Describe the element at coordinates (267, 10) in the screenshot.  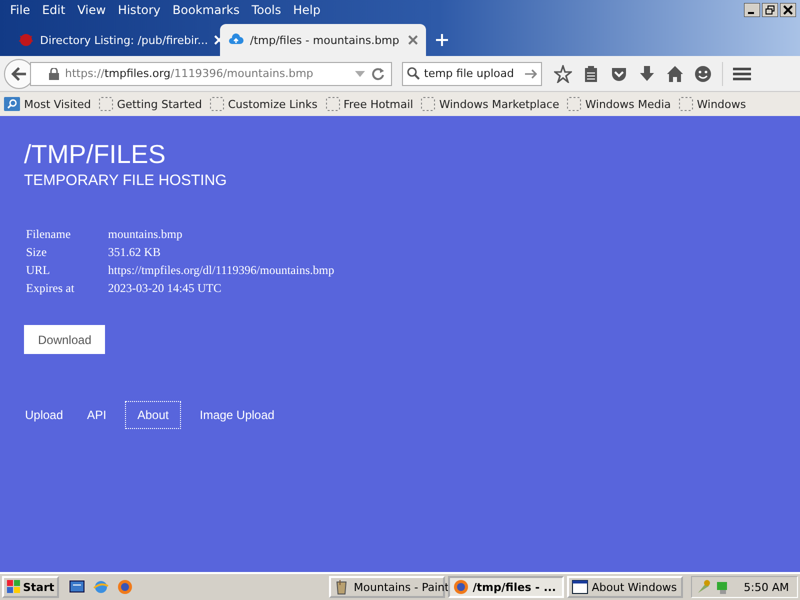
I see `menu-item: Tools` at that location.